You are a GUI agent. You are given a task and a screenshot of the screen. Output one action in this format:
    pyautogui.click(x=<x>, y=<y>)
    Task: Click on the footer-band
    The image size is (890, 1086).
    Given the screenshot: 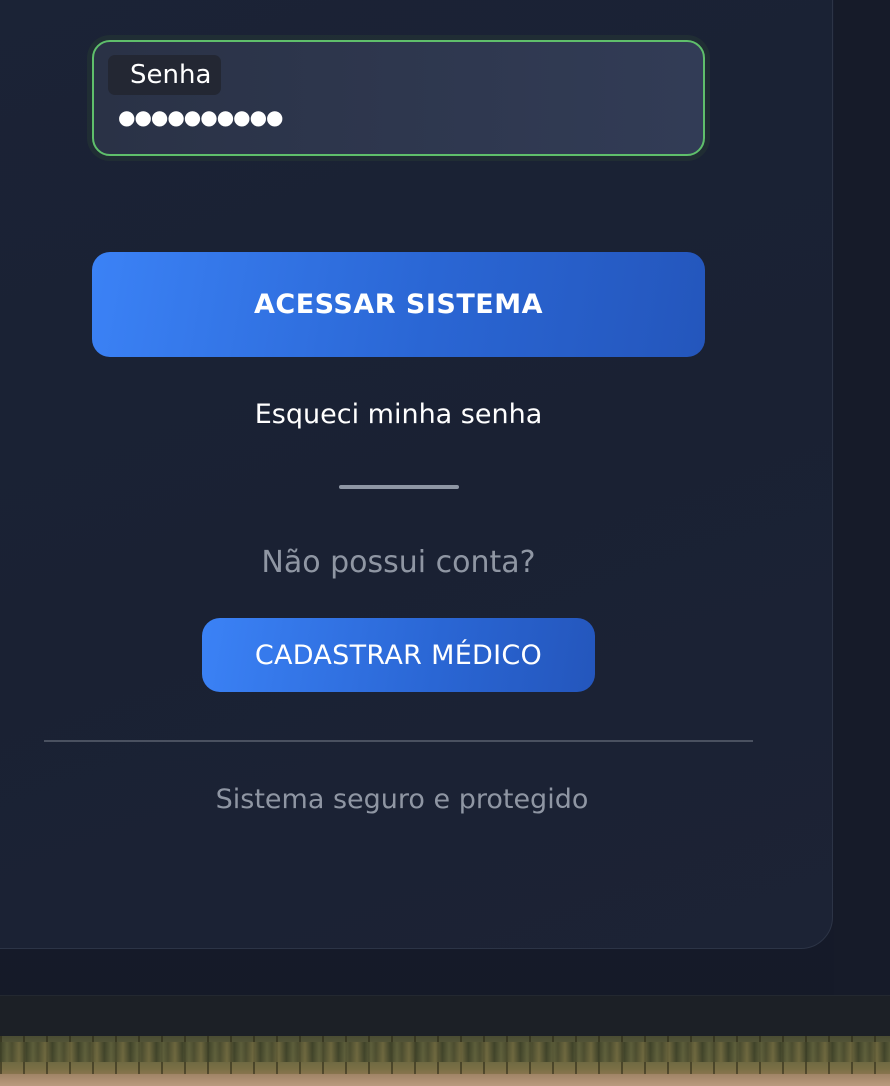 What is the action you would take?
    pyautogui.click(x=445, y=1016)
    